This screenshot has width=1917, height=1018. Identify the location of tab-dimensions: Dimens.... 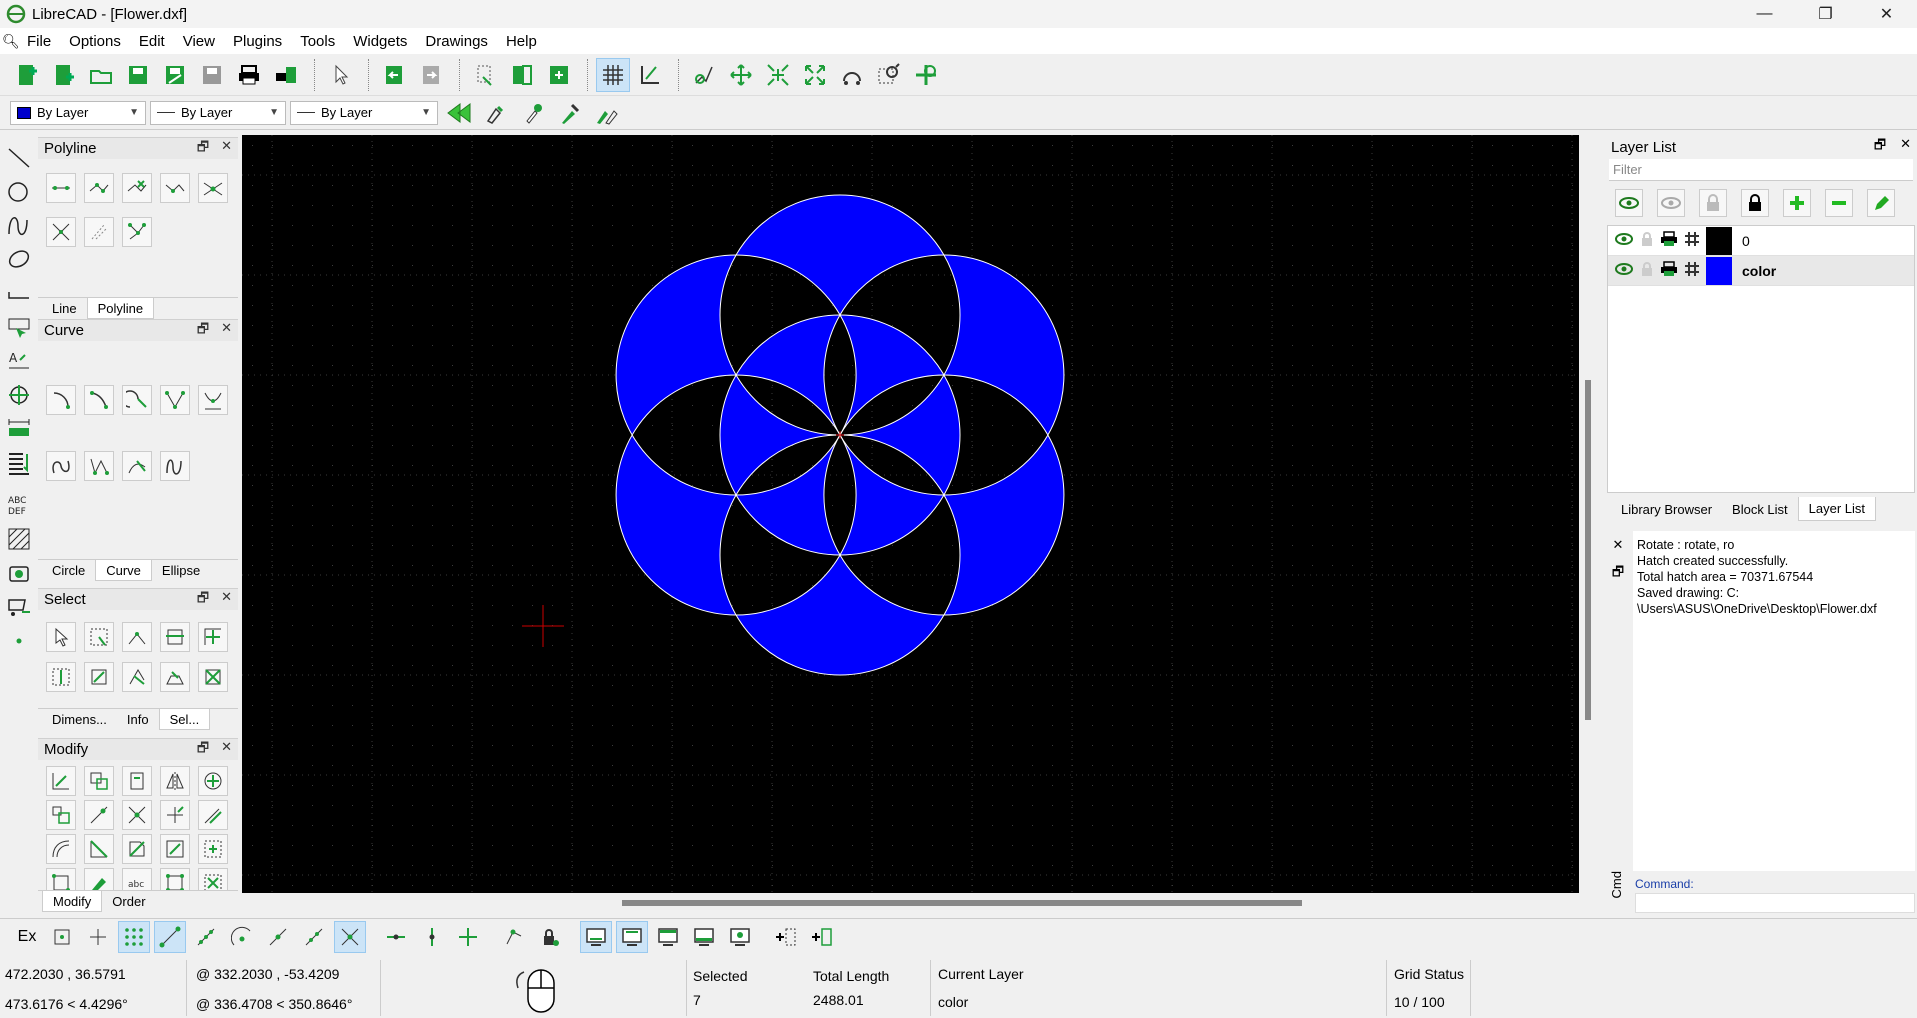
(79, 719).